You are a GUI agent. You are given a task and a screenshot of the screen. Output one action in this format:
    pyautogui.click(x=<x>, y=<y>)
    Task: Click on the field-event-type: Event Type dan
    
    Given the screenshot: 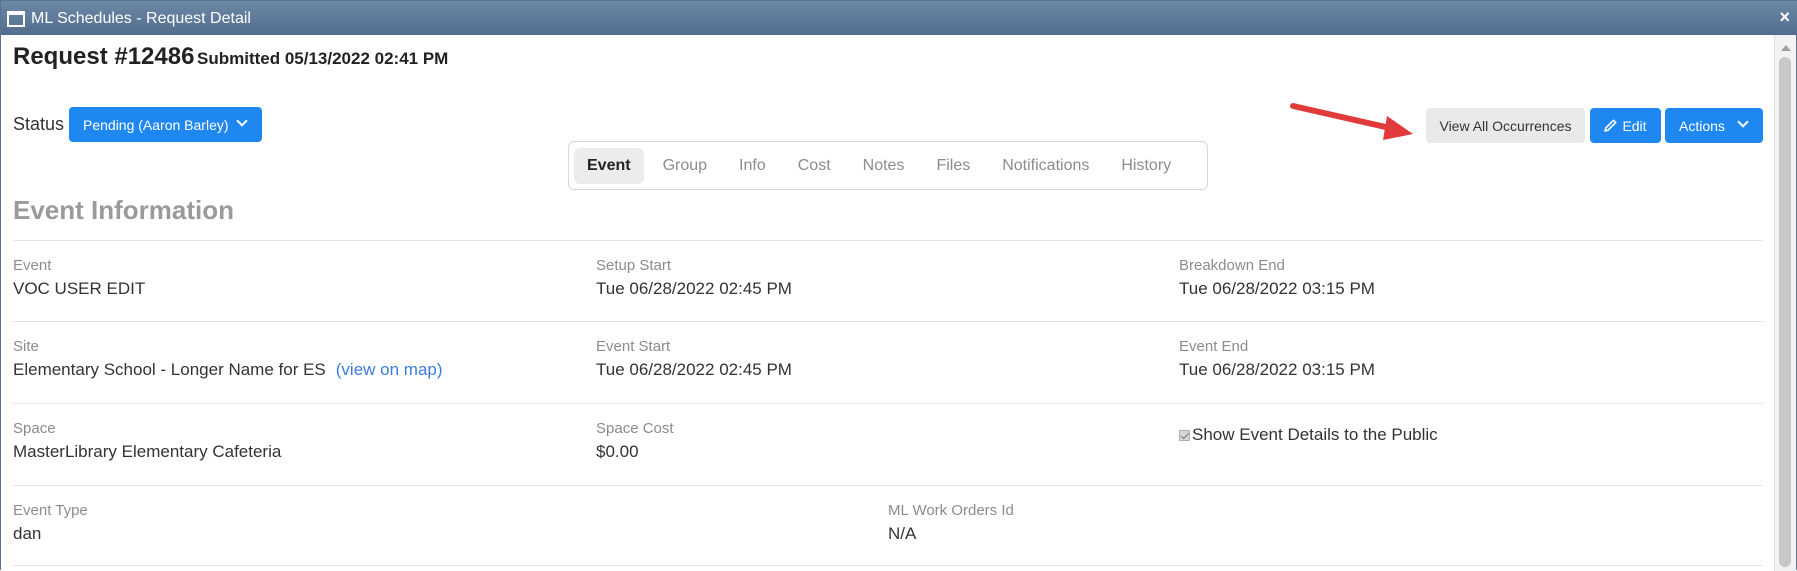 What is the action you would take?
    pyautogui.click(x=50, y=523)
    